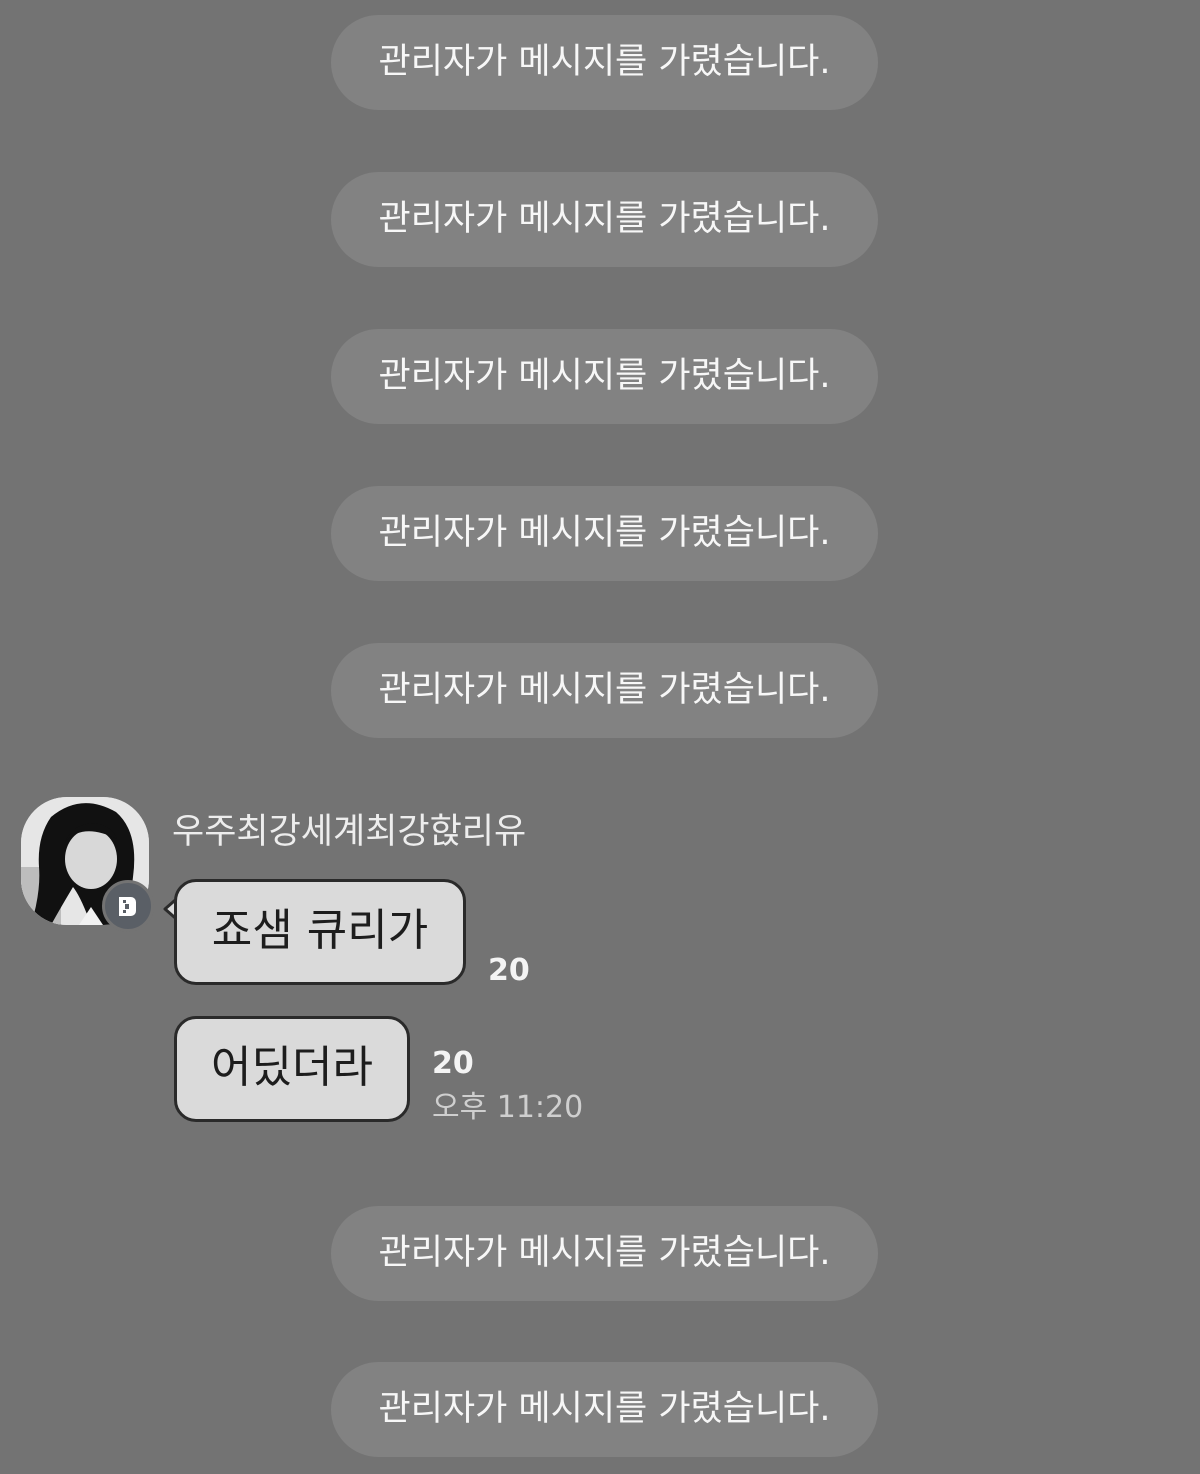  Describe the element at coordinates (292, 1069) in the screenshot. I see `message-bubble: 어딨더라` at that location.